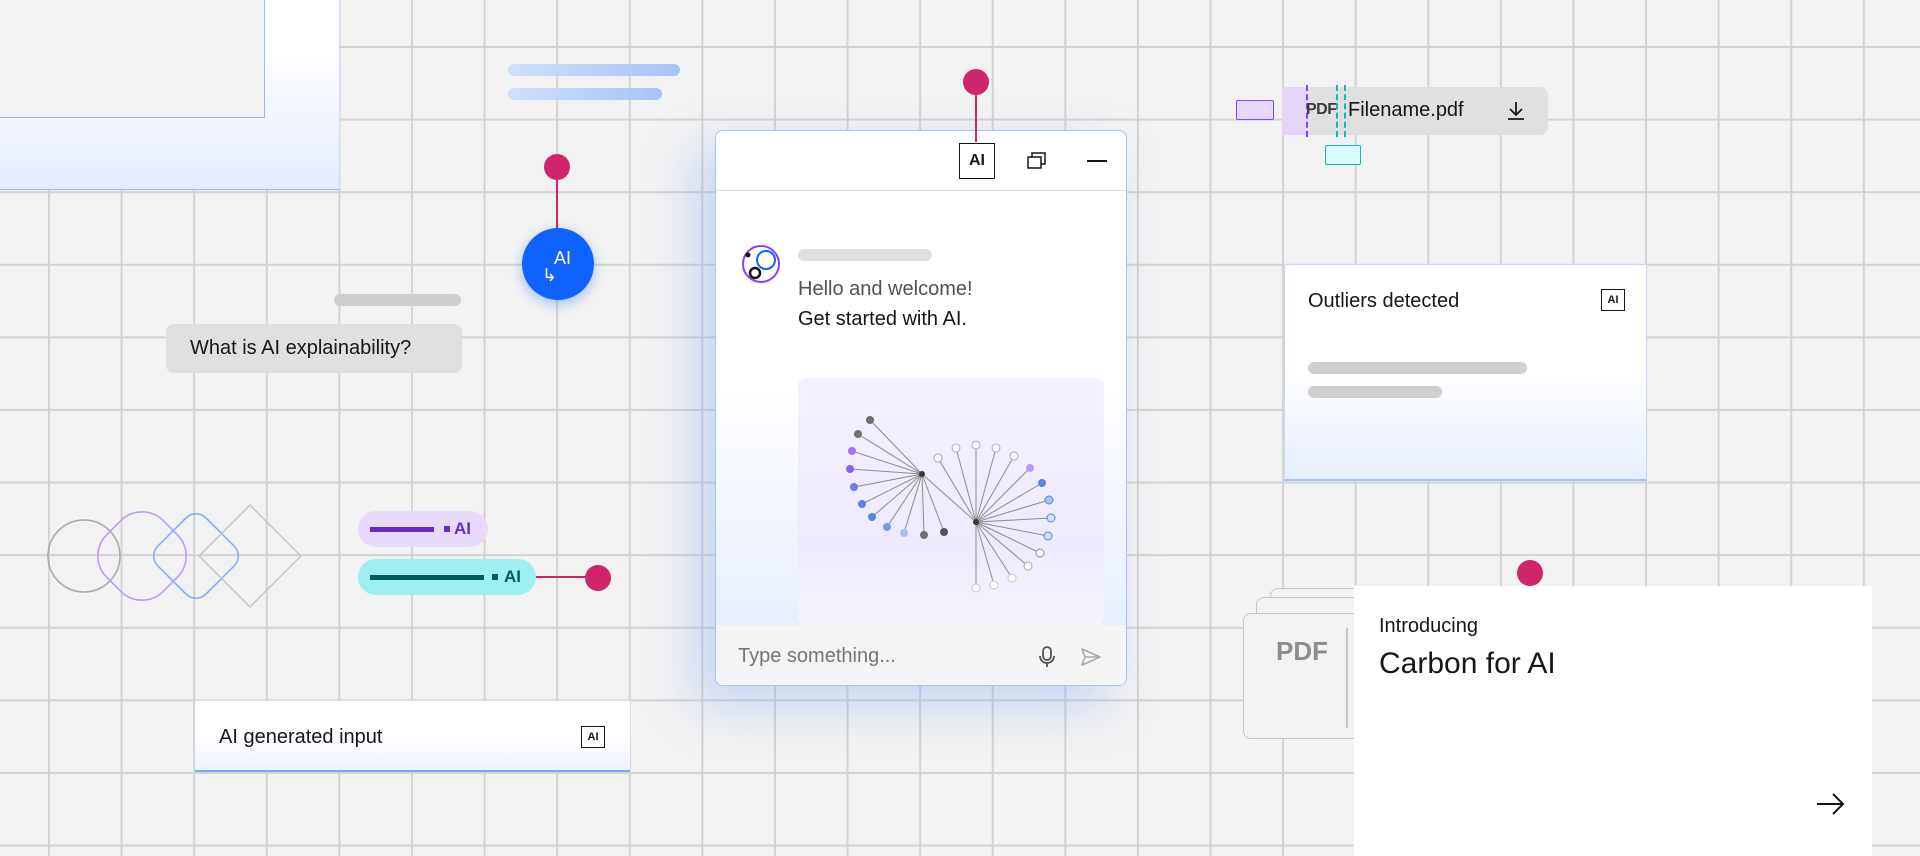 The width and height of the screenshot is (1920, 856). I want to click on pin-line, so click(557, 201).